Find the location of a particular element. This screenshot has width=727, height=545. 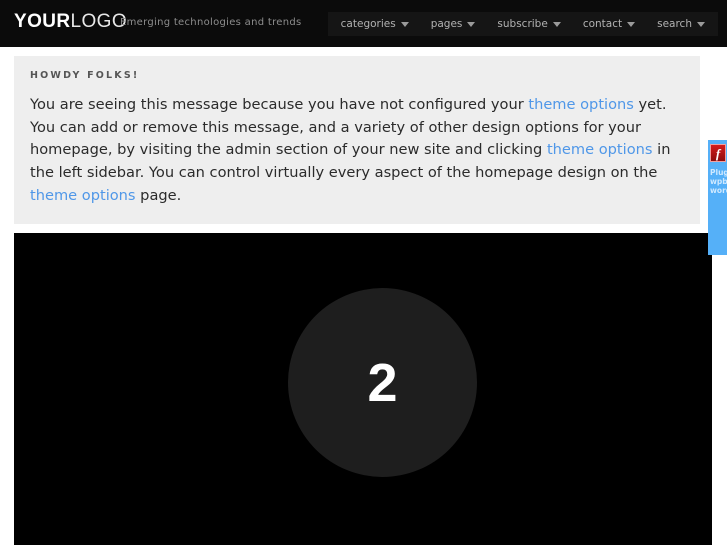

nav-item-search: search is located at coordinates (681, 24).